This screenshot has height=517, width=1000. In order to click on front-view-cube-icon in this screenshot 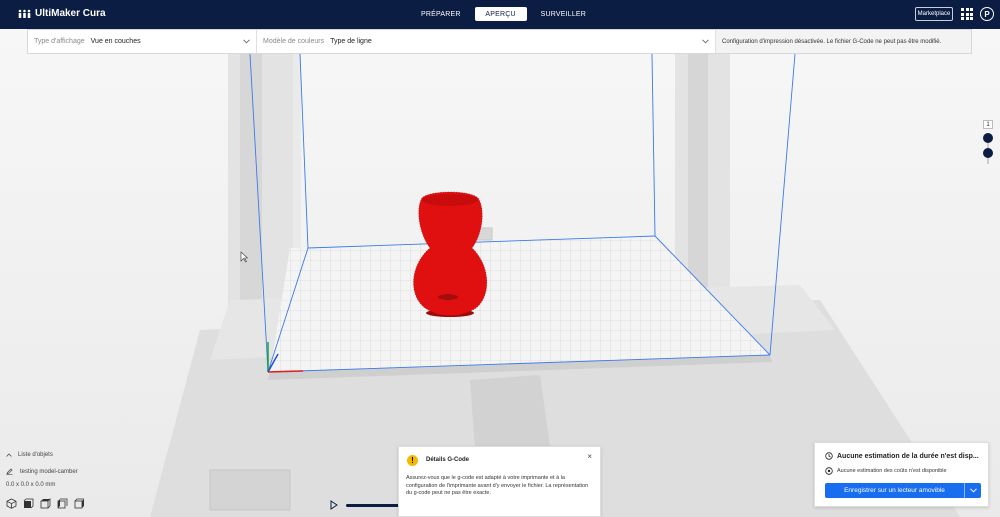, I will do `click(28, 503)`.